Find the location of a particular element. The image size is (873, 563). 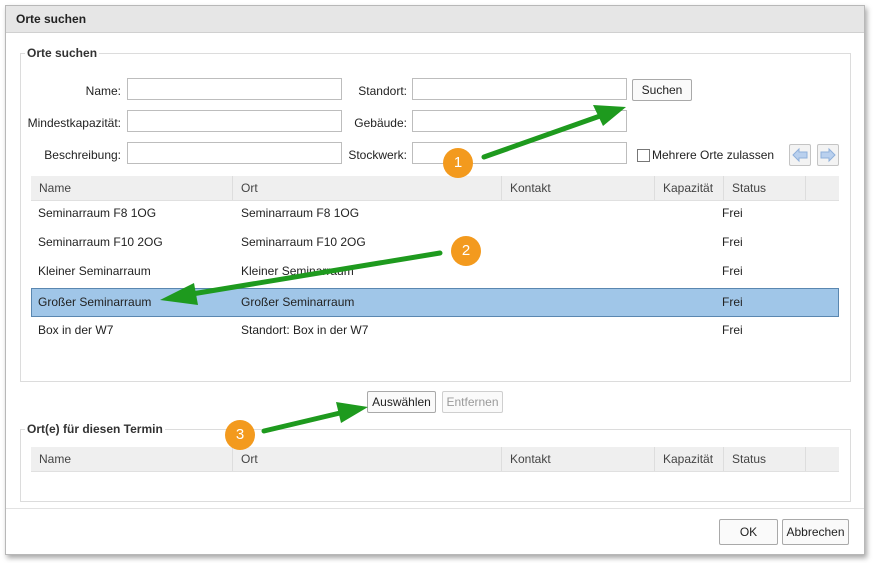

assigned-group-legend: Ort(e) für diesen Termin is located at coordinates (95, 429).